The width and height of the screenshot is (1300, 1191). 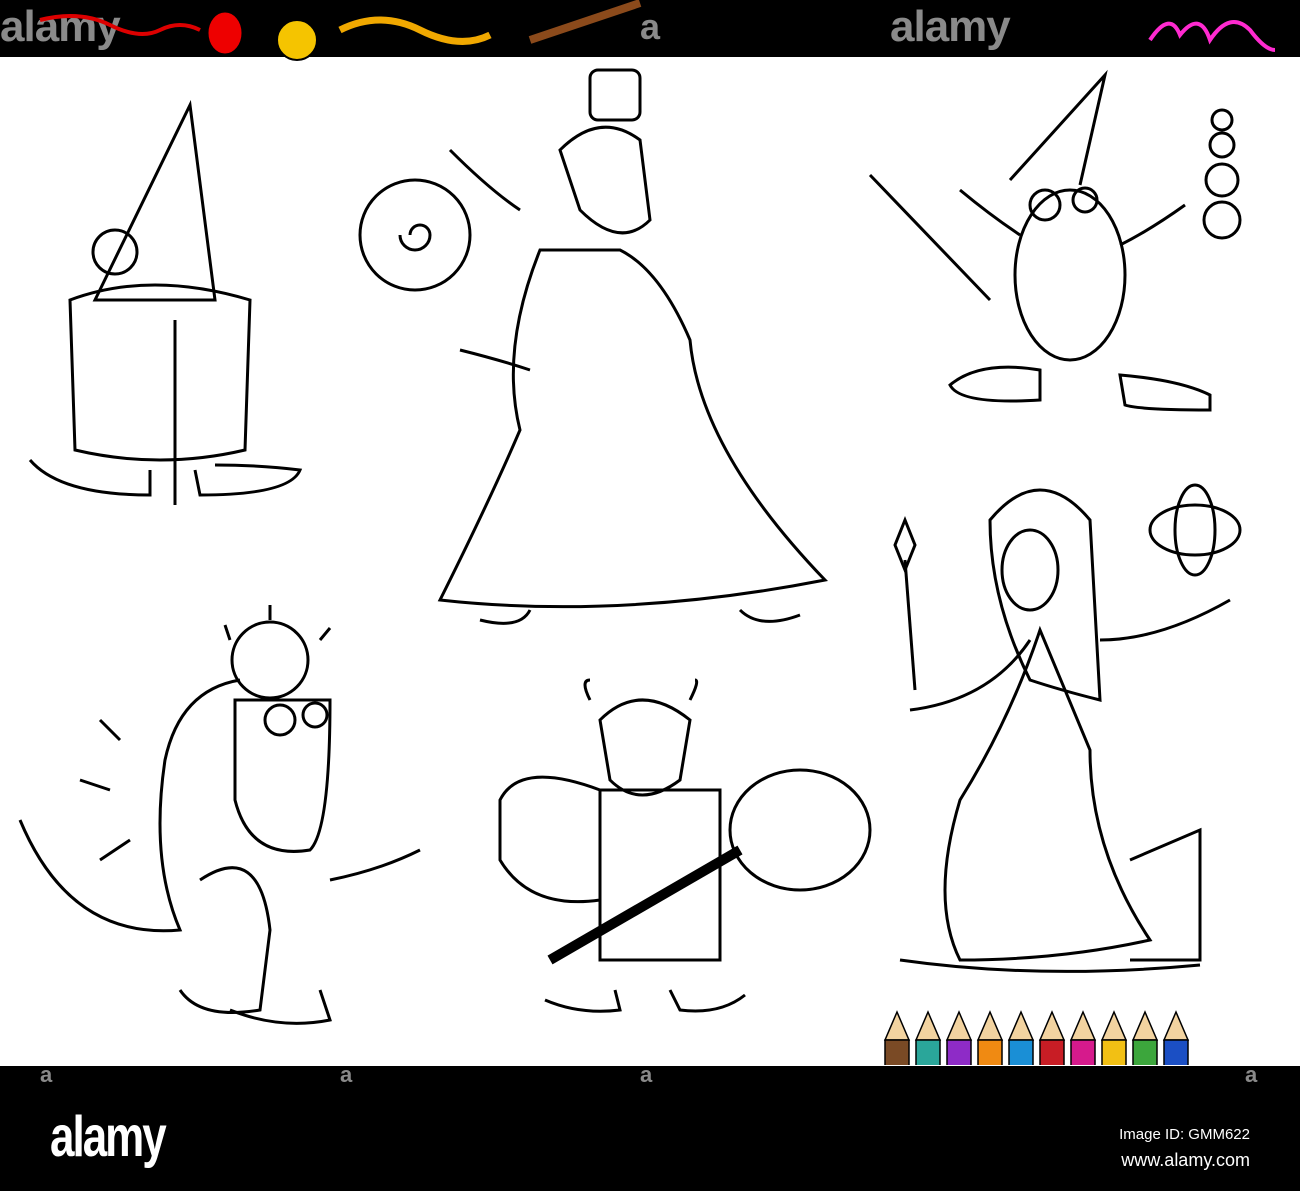 I want to click on top-banner: alamy a alamy, so click(x=650, y=30).